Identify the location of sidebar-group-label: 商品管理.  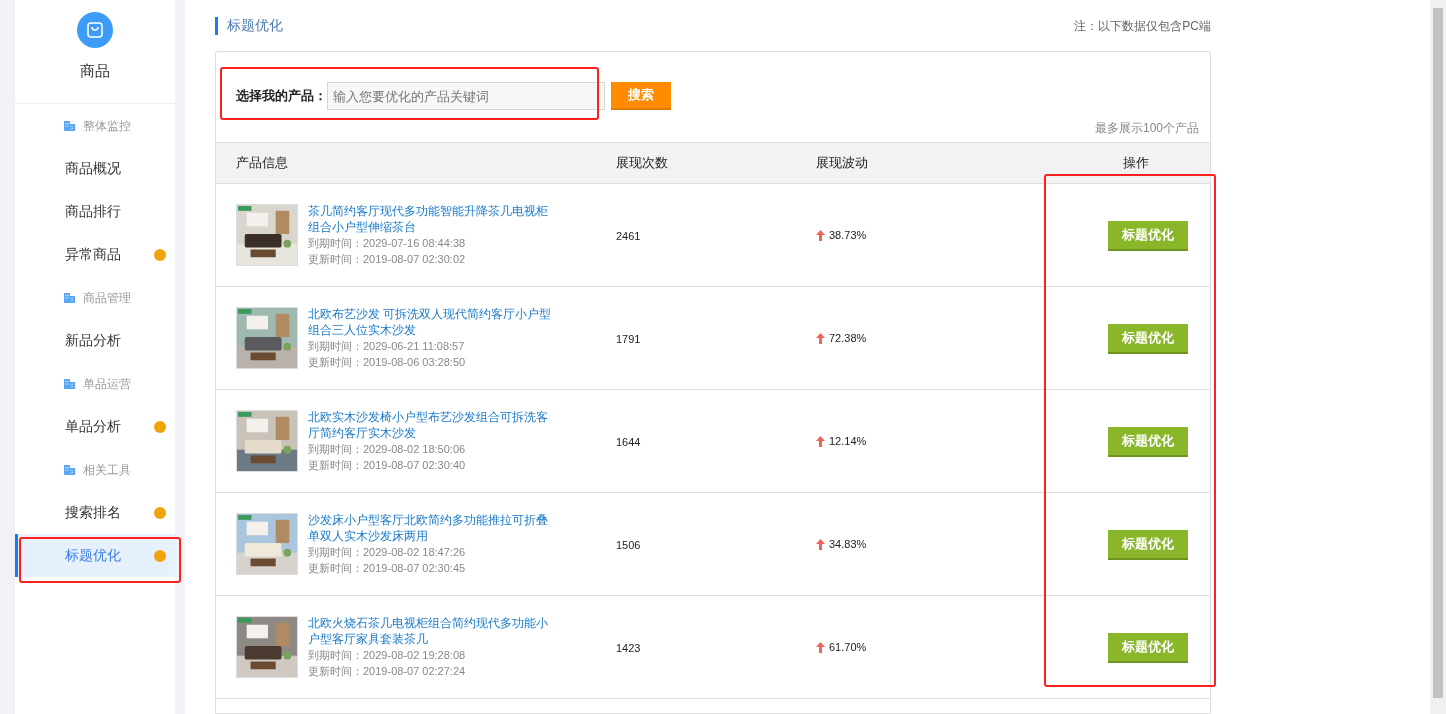
(107, 298).